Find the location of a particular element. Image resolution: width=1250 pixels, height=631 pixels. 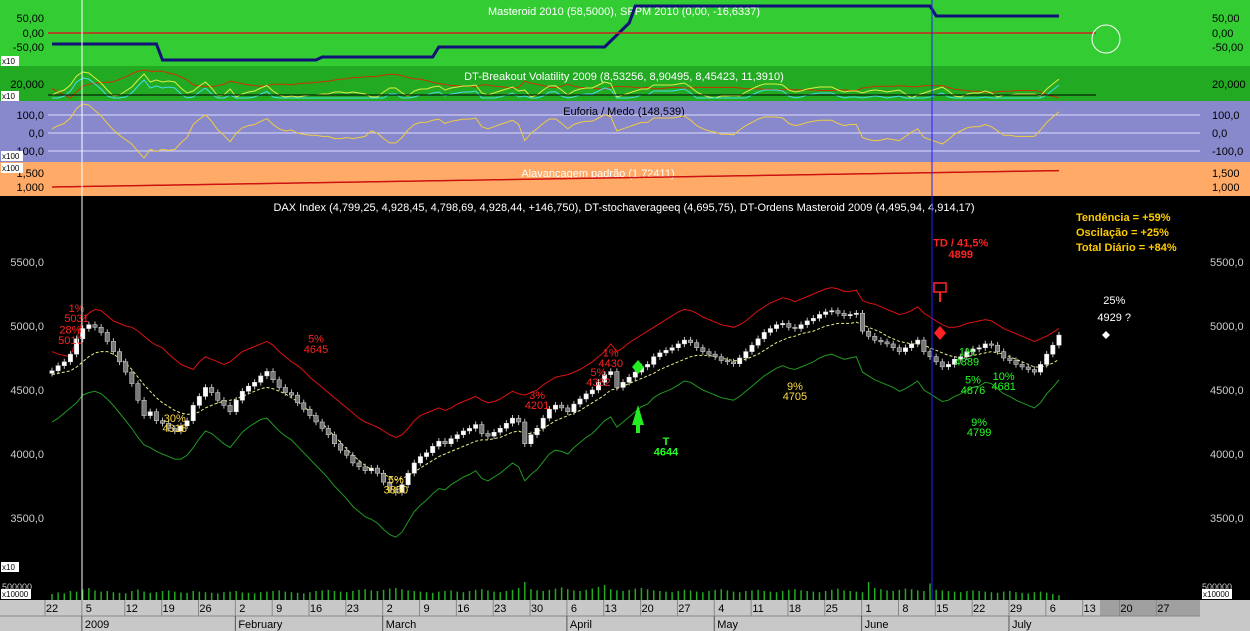

annotation-label: 25% is located at coordinates (1114, 301).